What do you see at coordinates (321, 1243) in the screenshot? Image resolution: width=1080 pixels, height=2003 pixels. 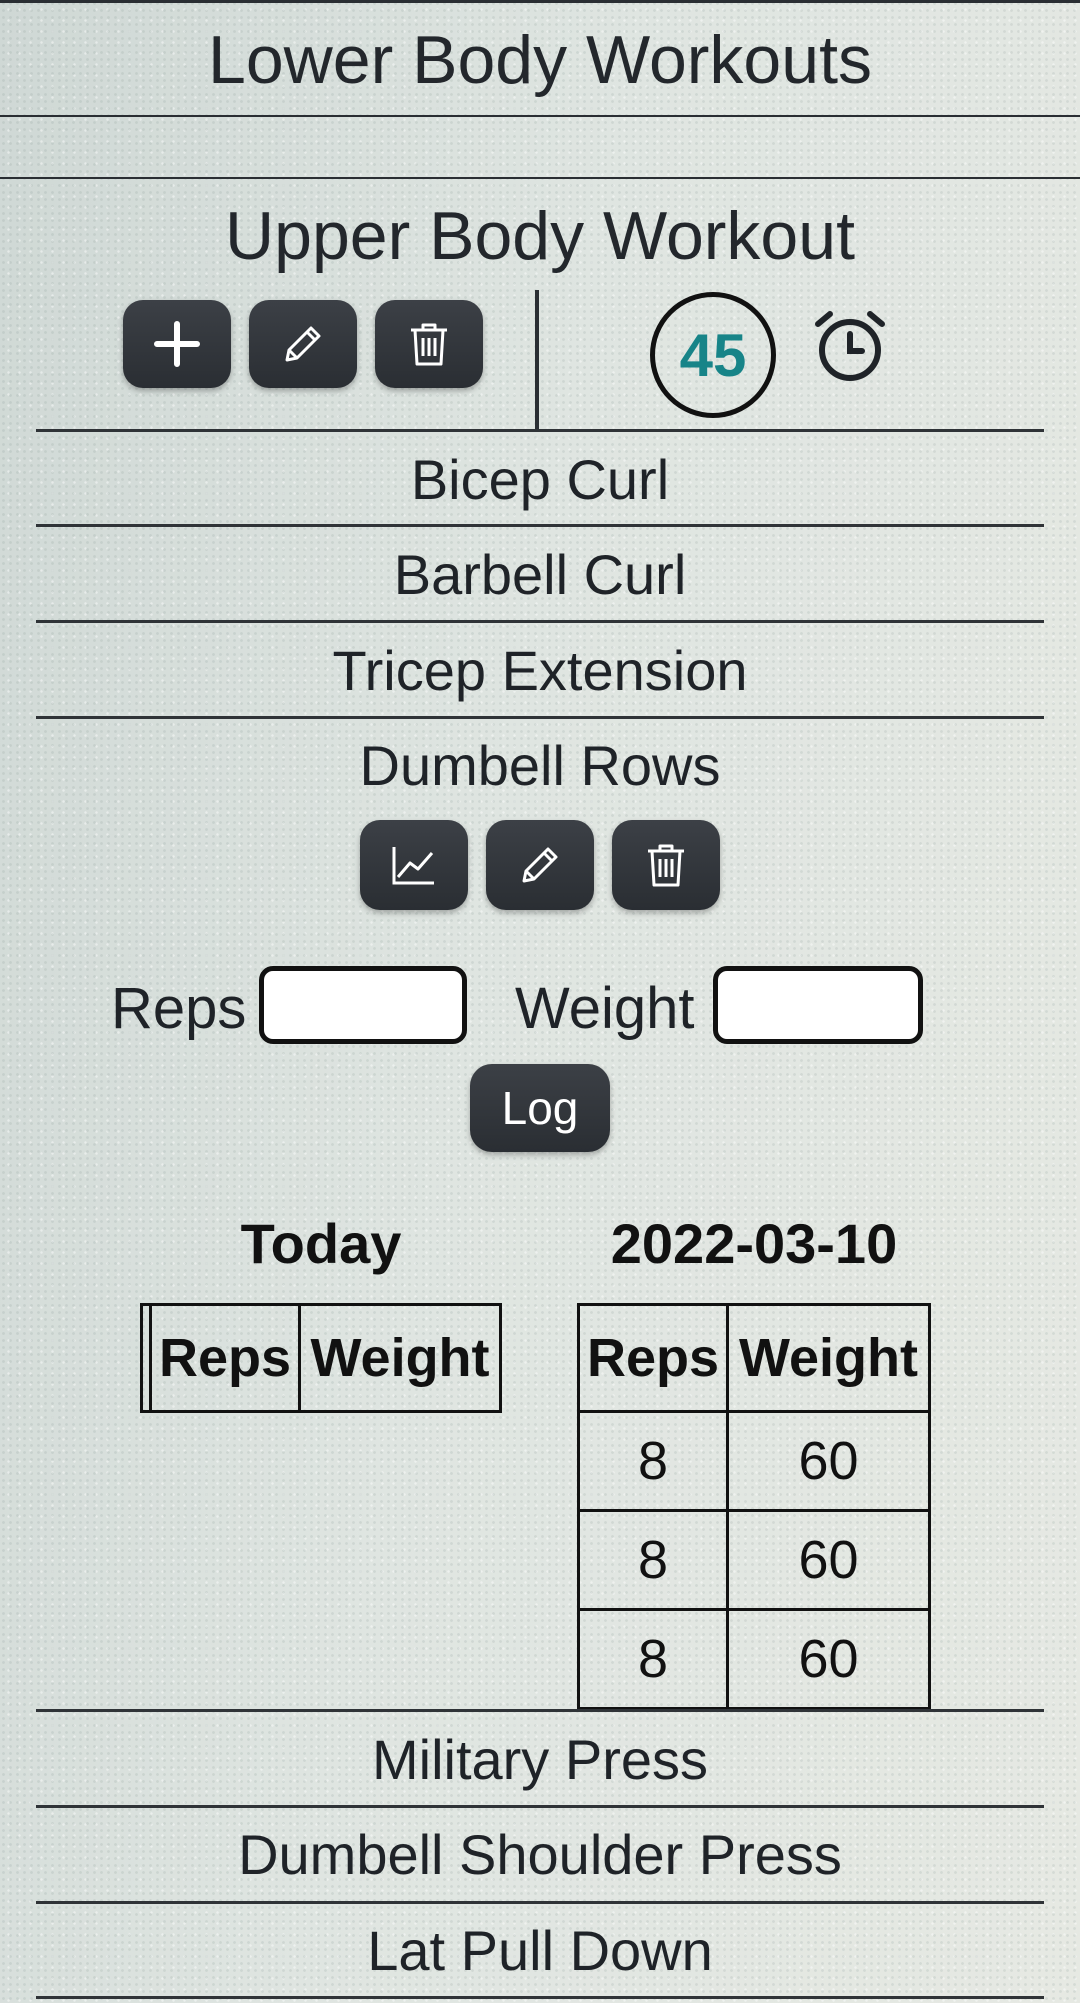 I see `today-table-title: Today` at bounding box center [321, 1243].